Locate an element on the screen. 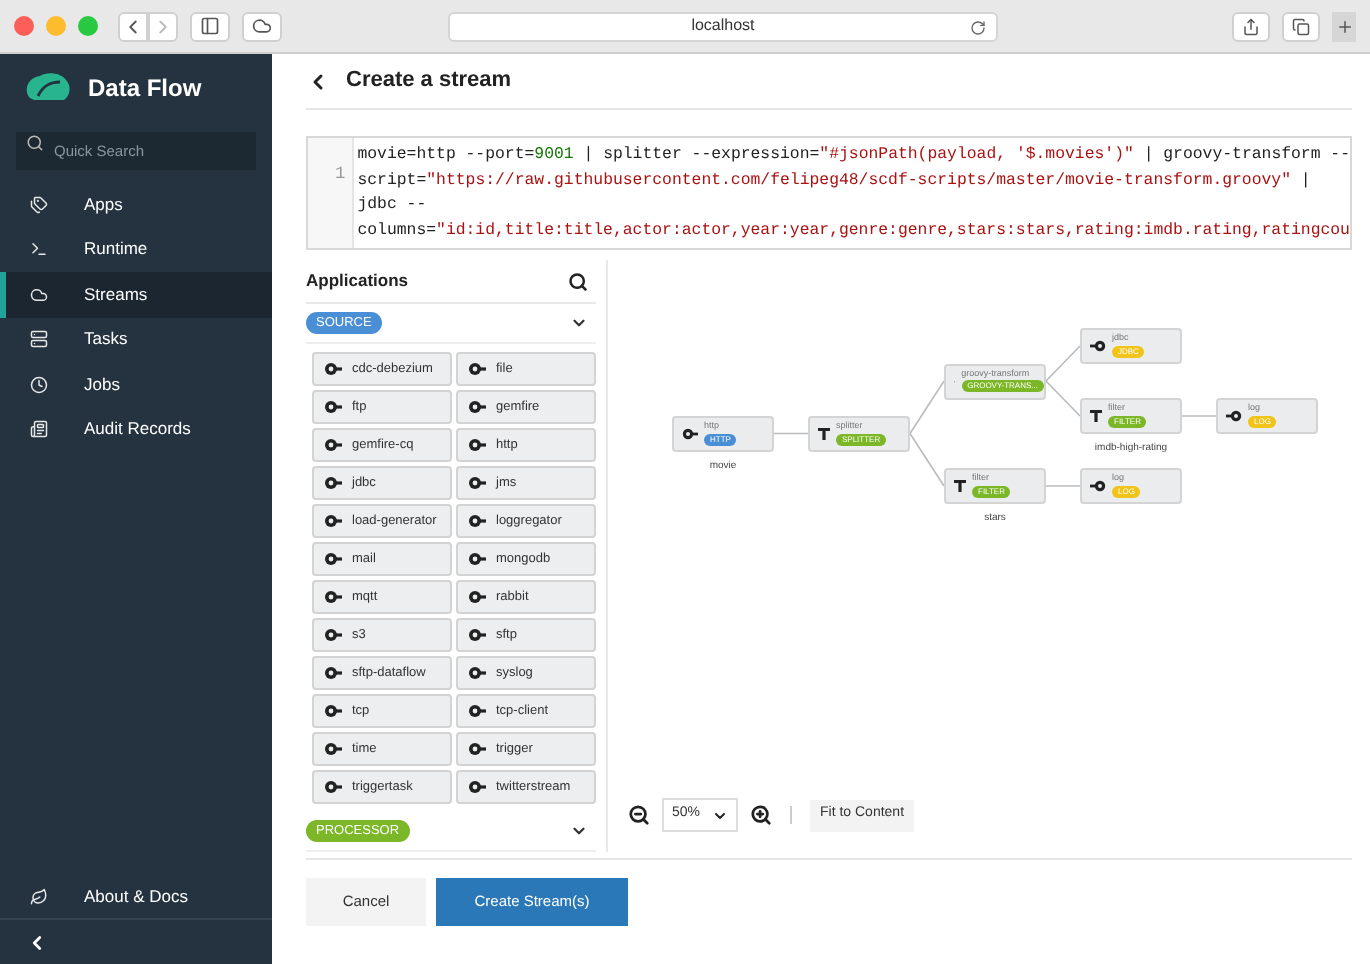 This screenshot has height=964, width=1370. server-icon is located at coordinates (39, 339).